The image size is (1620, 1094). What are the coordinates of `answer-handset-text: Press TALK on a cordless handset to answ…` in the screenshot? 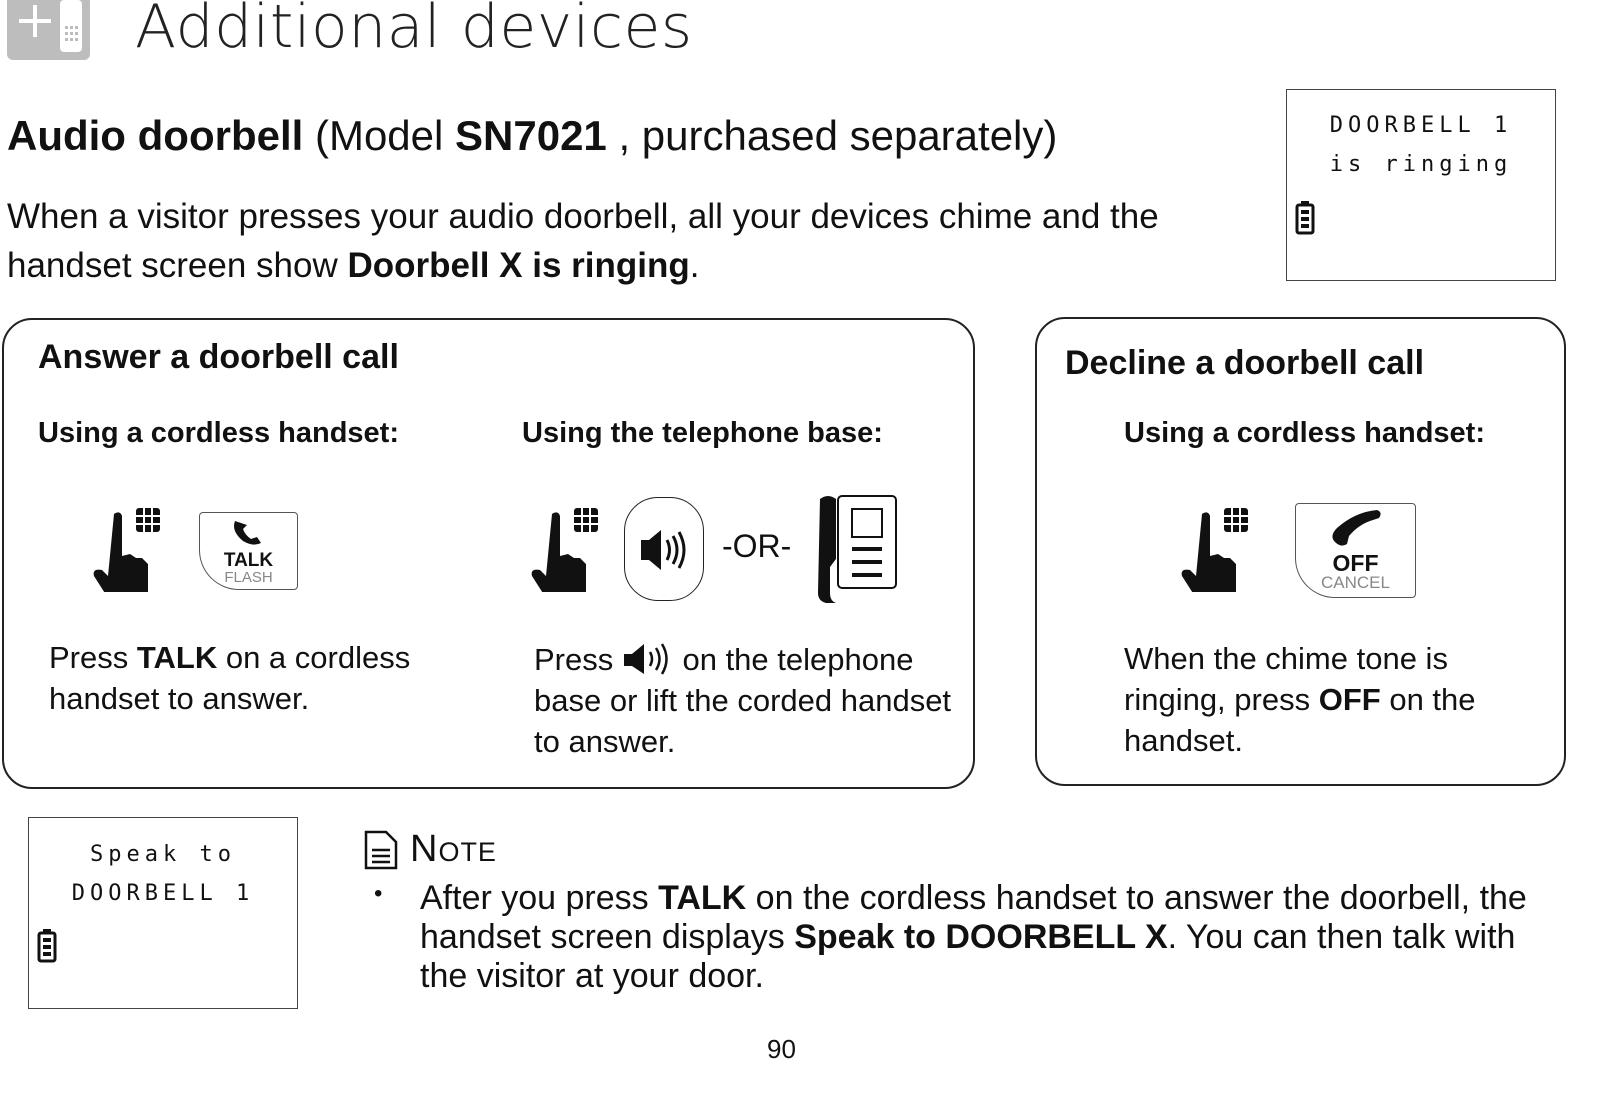 It's located at (230, 678).